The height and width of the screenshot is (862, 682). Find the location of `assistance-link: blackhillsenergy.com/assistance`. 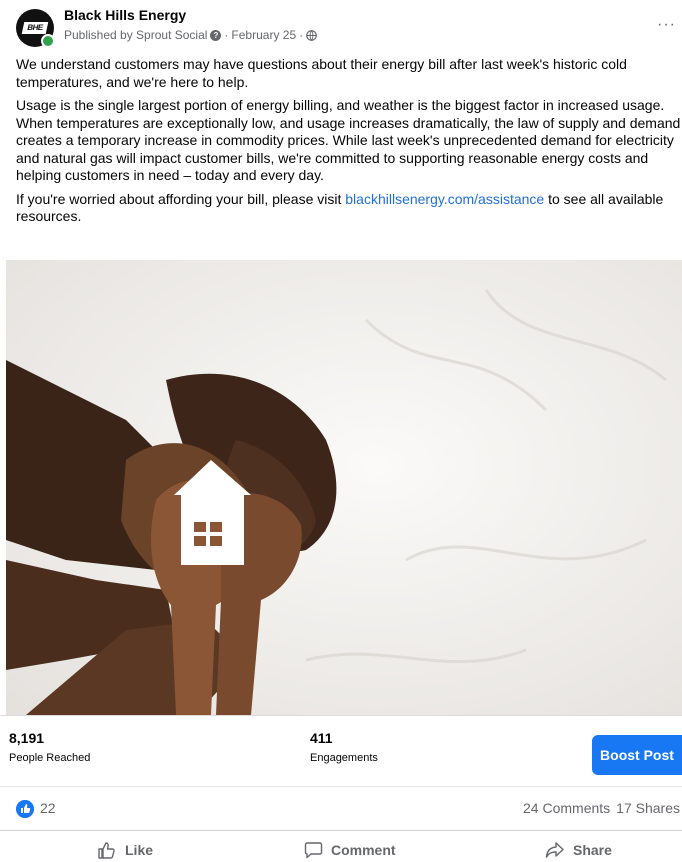

assistance-link: blackhillsenergy.com/assistance is located at coordinates (444, 199).